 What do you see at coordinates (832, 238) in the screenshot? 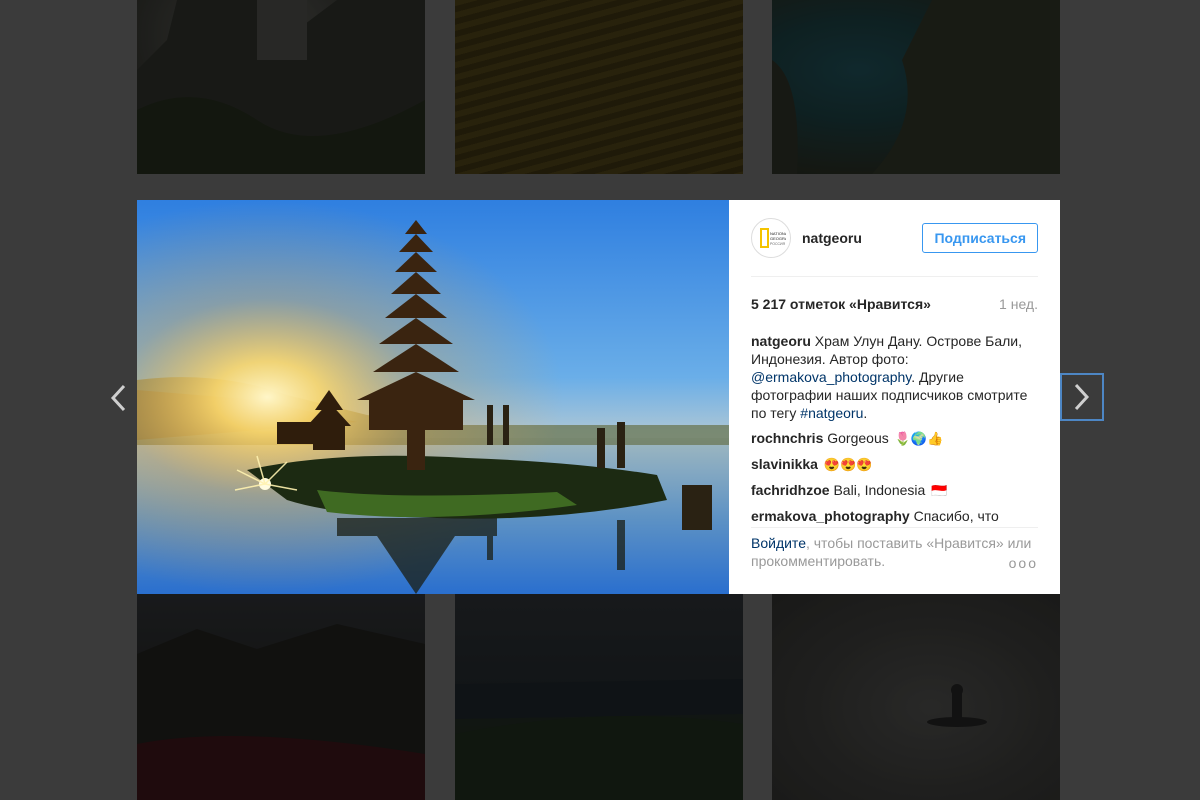
I see `username: natgeoru` at bounding box center [832, 238].